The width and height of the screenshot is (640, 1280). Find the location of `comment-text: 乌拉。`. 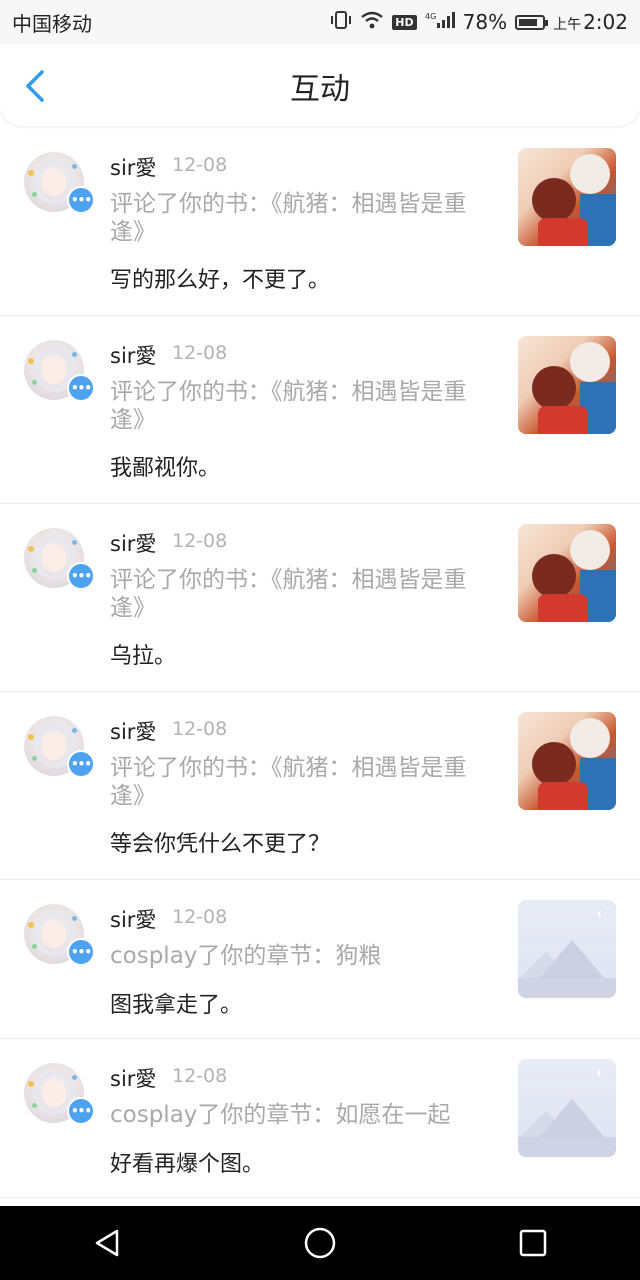

comment-text: 乌拉。 is located at coordinates (143, 656).